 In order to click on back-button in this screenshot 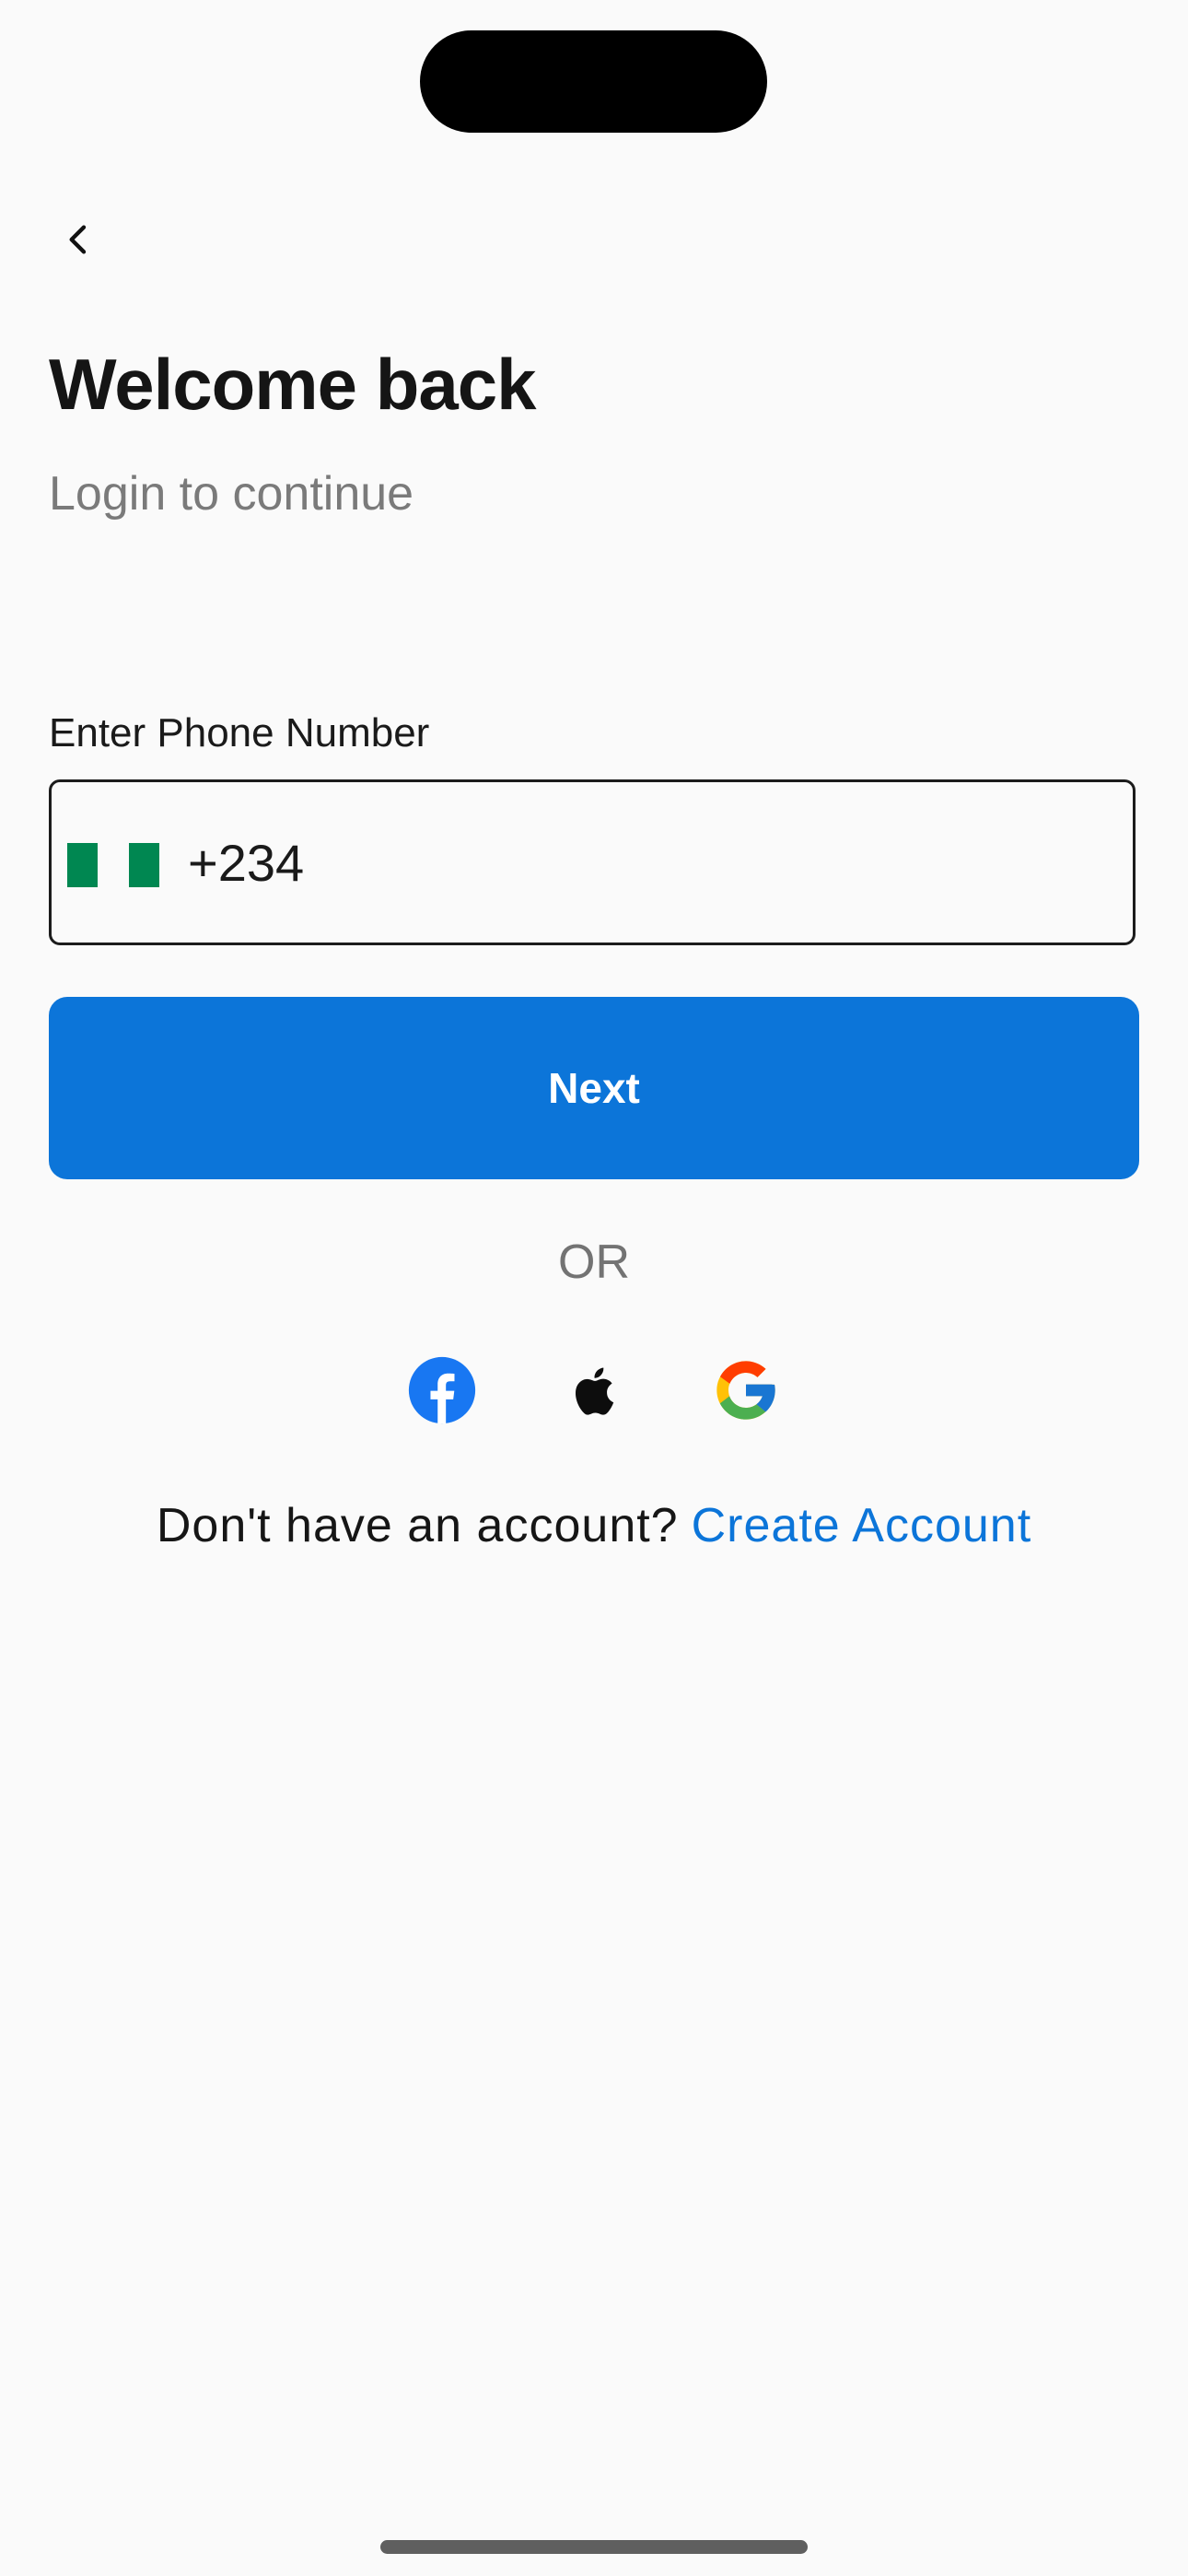, I will do `click(79, 239)`.